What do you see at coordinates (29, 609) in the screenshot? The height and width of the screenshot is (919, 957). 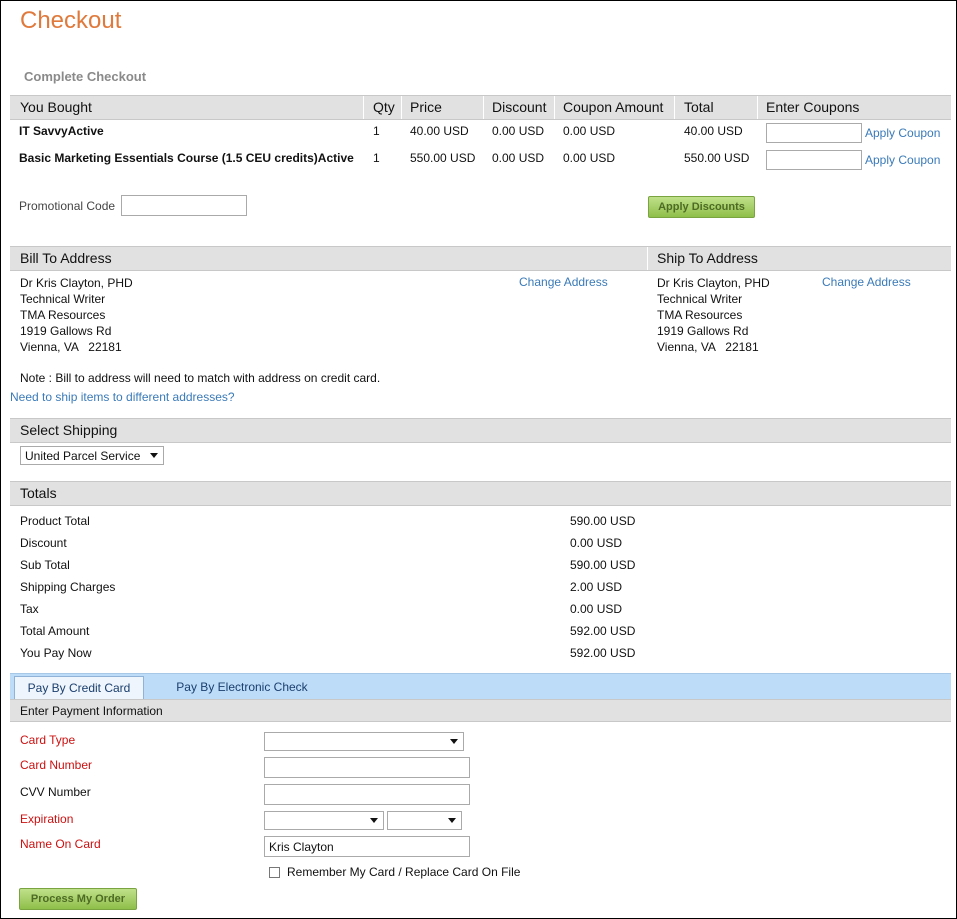 I see `total-label: Tax` at bounding box center [29, 609].